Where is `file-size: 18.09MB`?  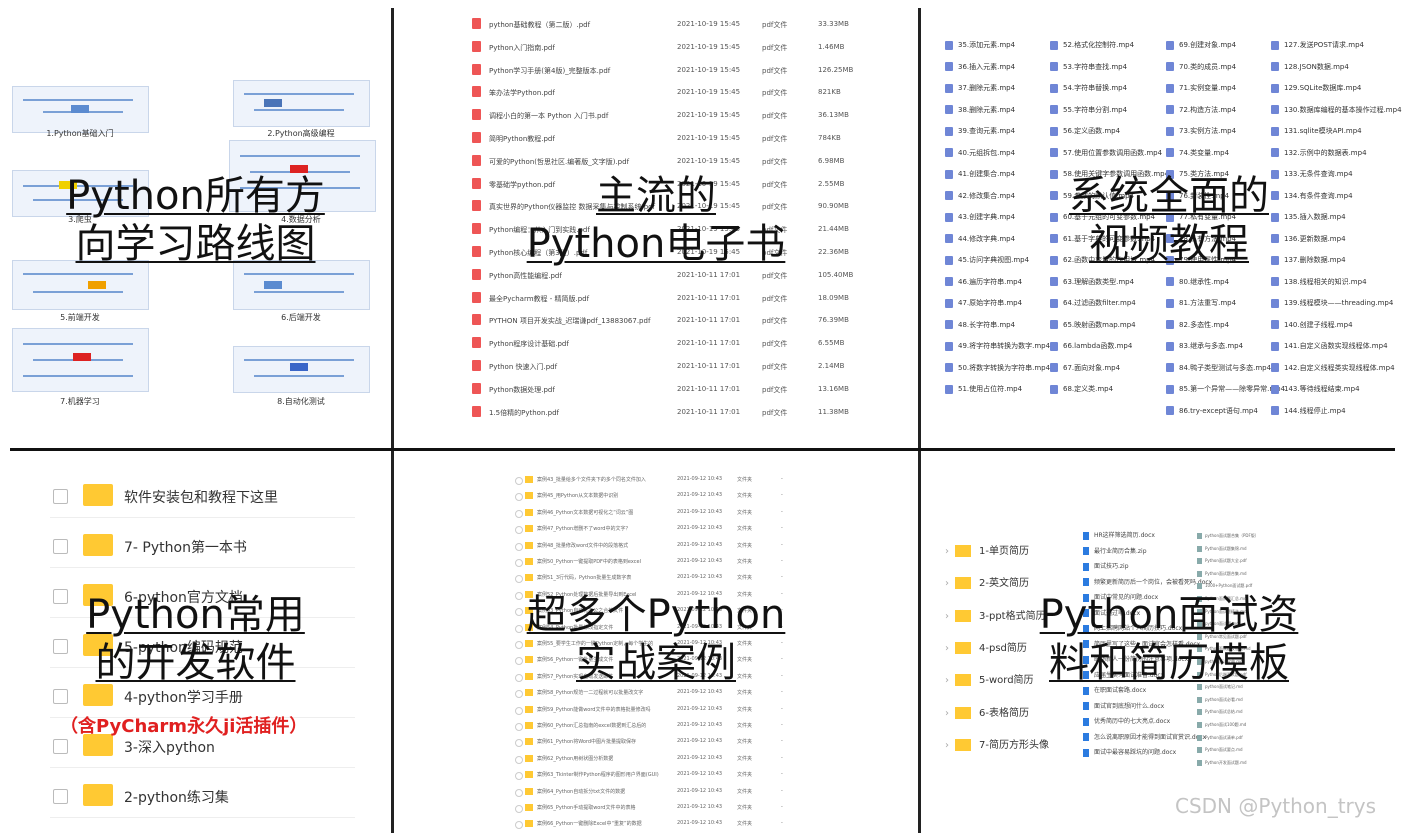 file-size: 18.09MB is located at coordinates (833, 297).